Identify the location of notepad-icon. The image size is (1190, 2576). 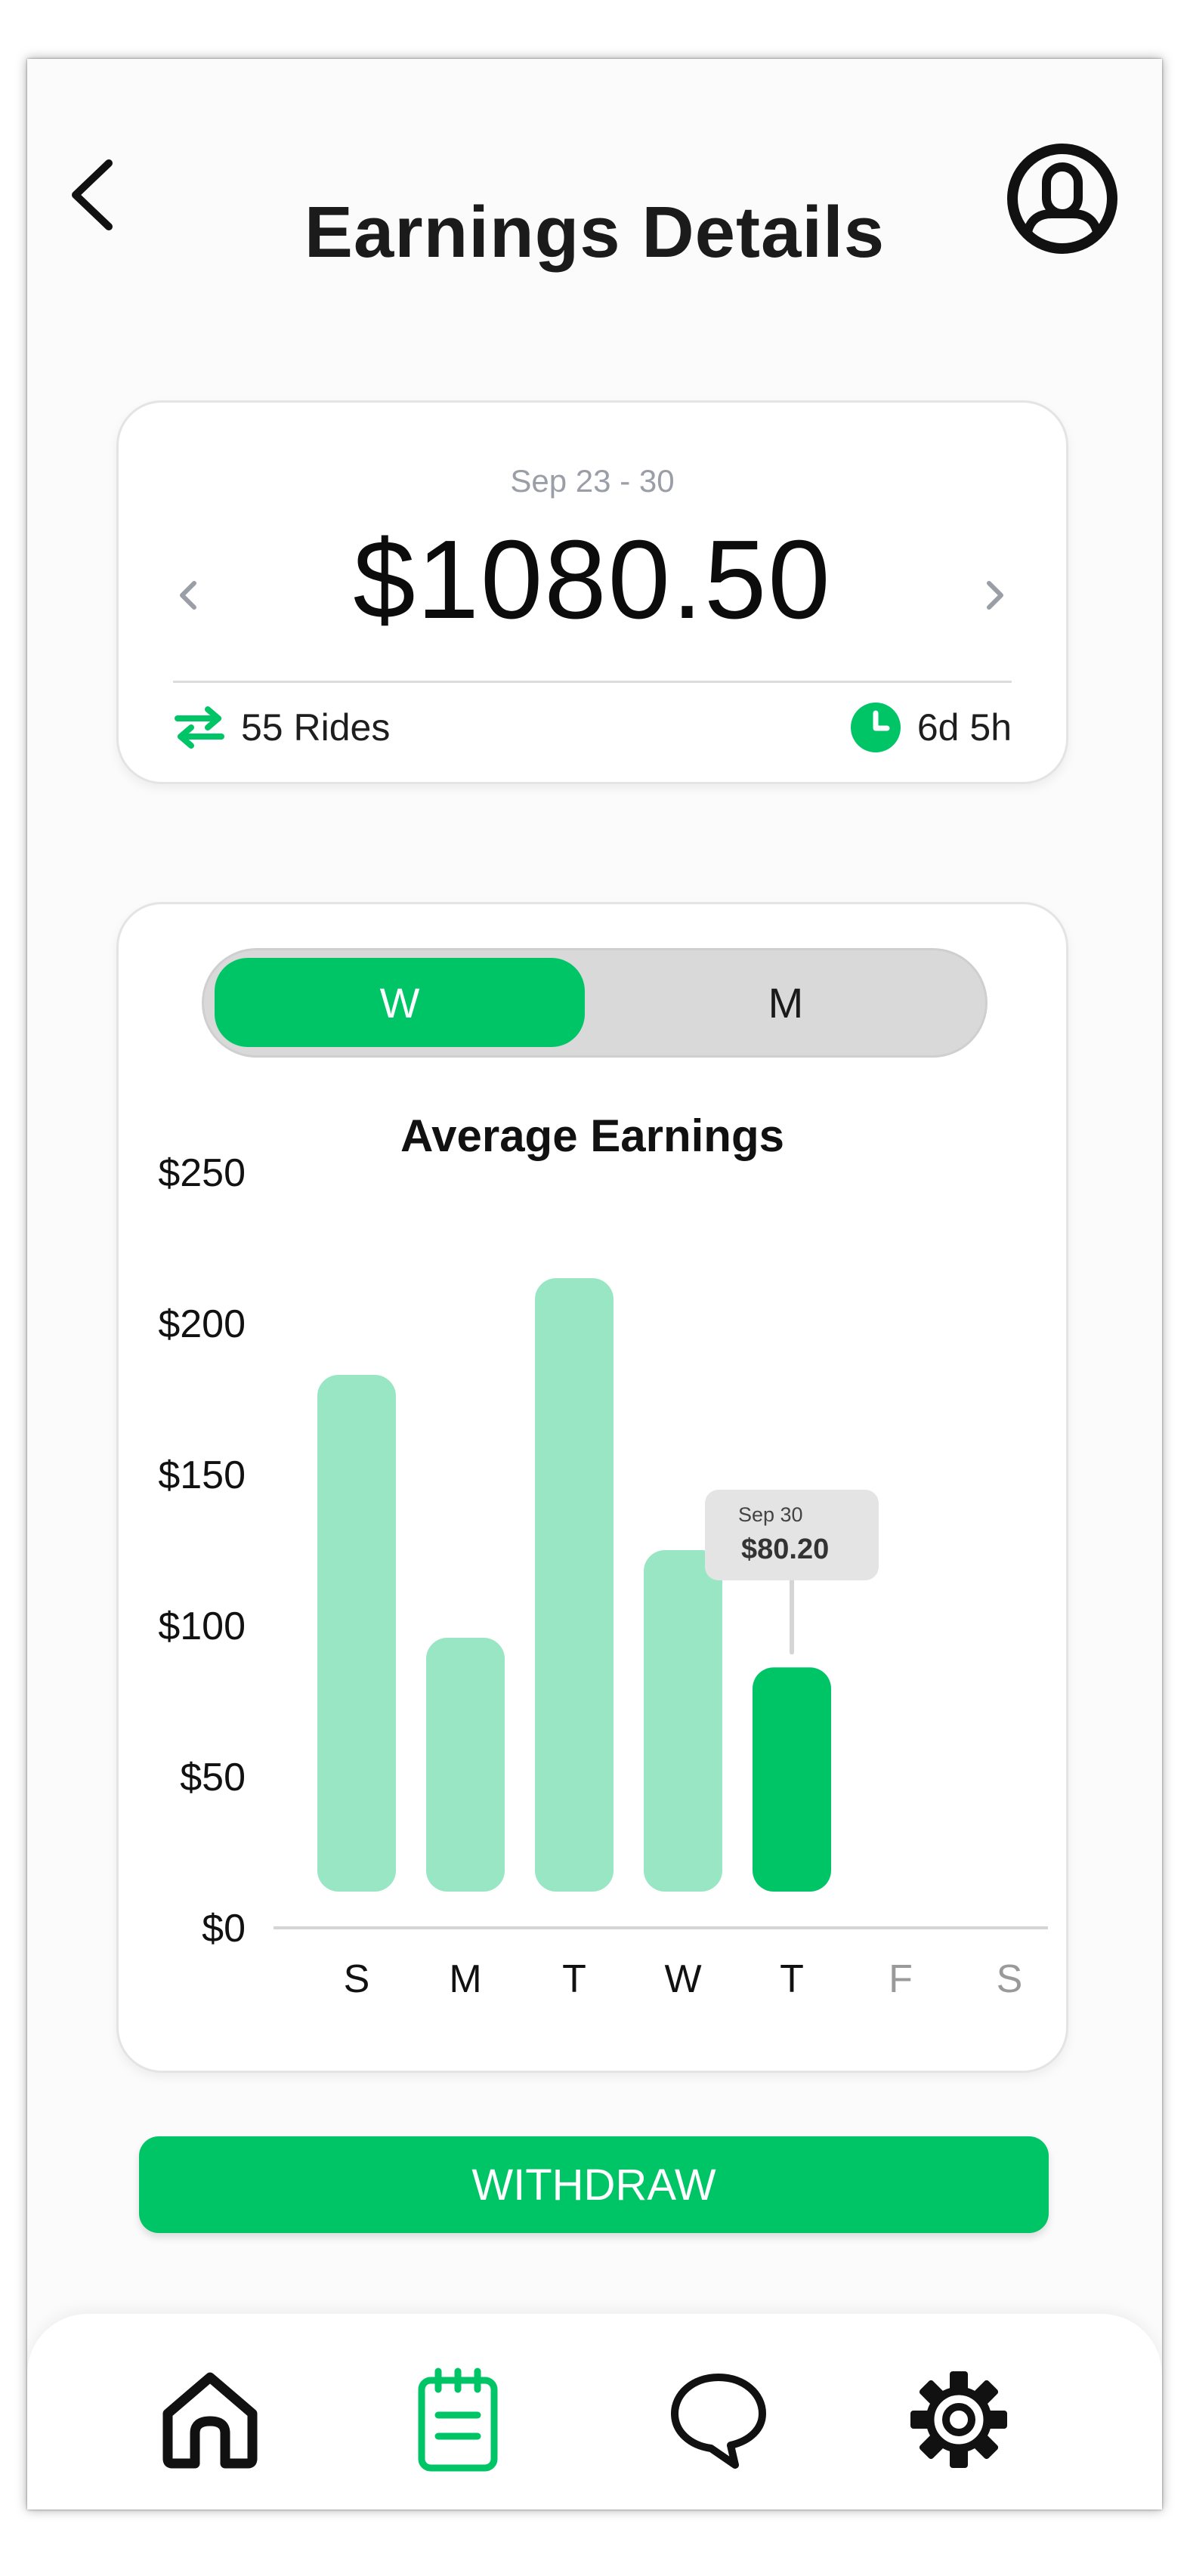
(458, 2420).